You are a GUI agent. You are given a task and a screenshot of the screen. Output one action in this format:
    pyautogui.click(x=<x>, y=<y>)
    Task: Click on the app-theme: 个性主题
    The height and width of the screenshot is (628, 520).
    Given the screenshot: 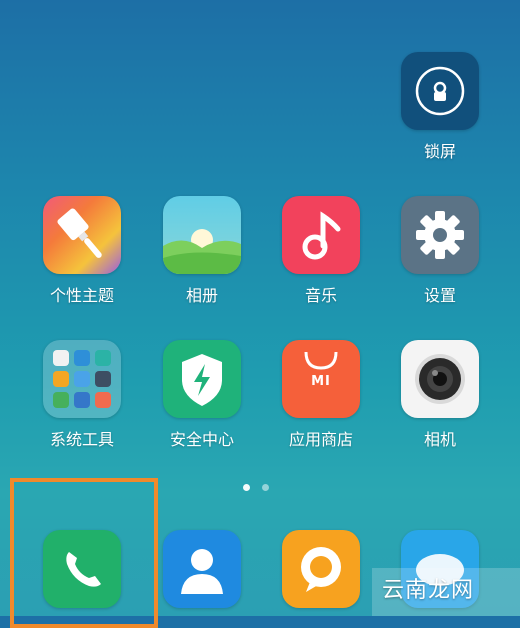 What is the action you would take?
    pyautogui.click(x=82, y=251)
    